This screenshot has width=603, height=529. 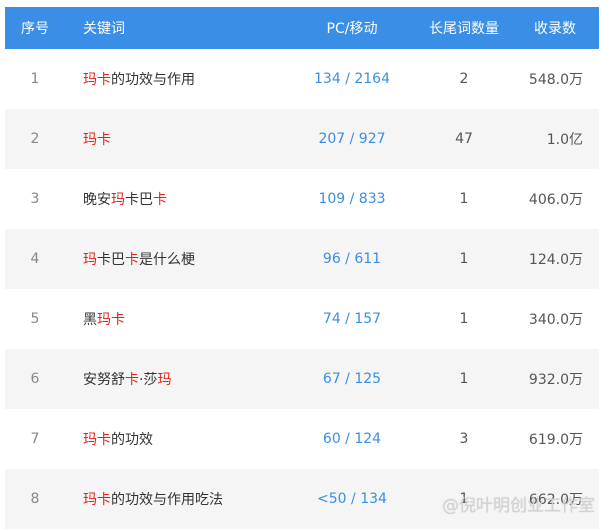 What do you see at coordinates (555, 260) in the screenshot?
I see `row-indexed: 124.0万` at bounding box center [555, 260].